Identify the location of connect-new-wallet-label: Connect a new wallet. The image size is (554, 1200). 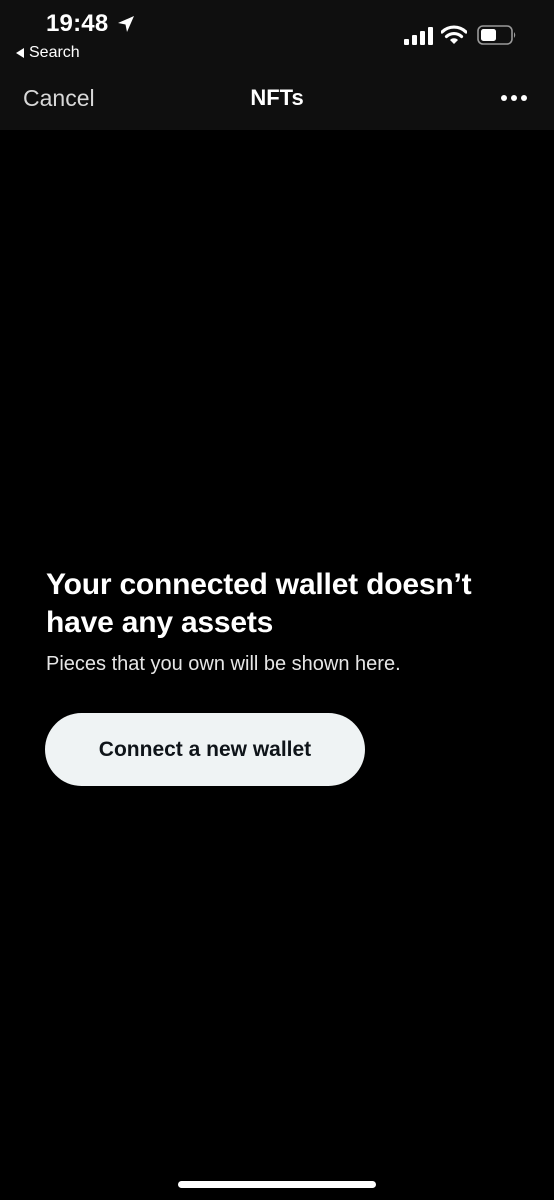
(205, 749).